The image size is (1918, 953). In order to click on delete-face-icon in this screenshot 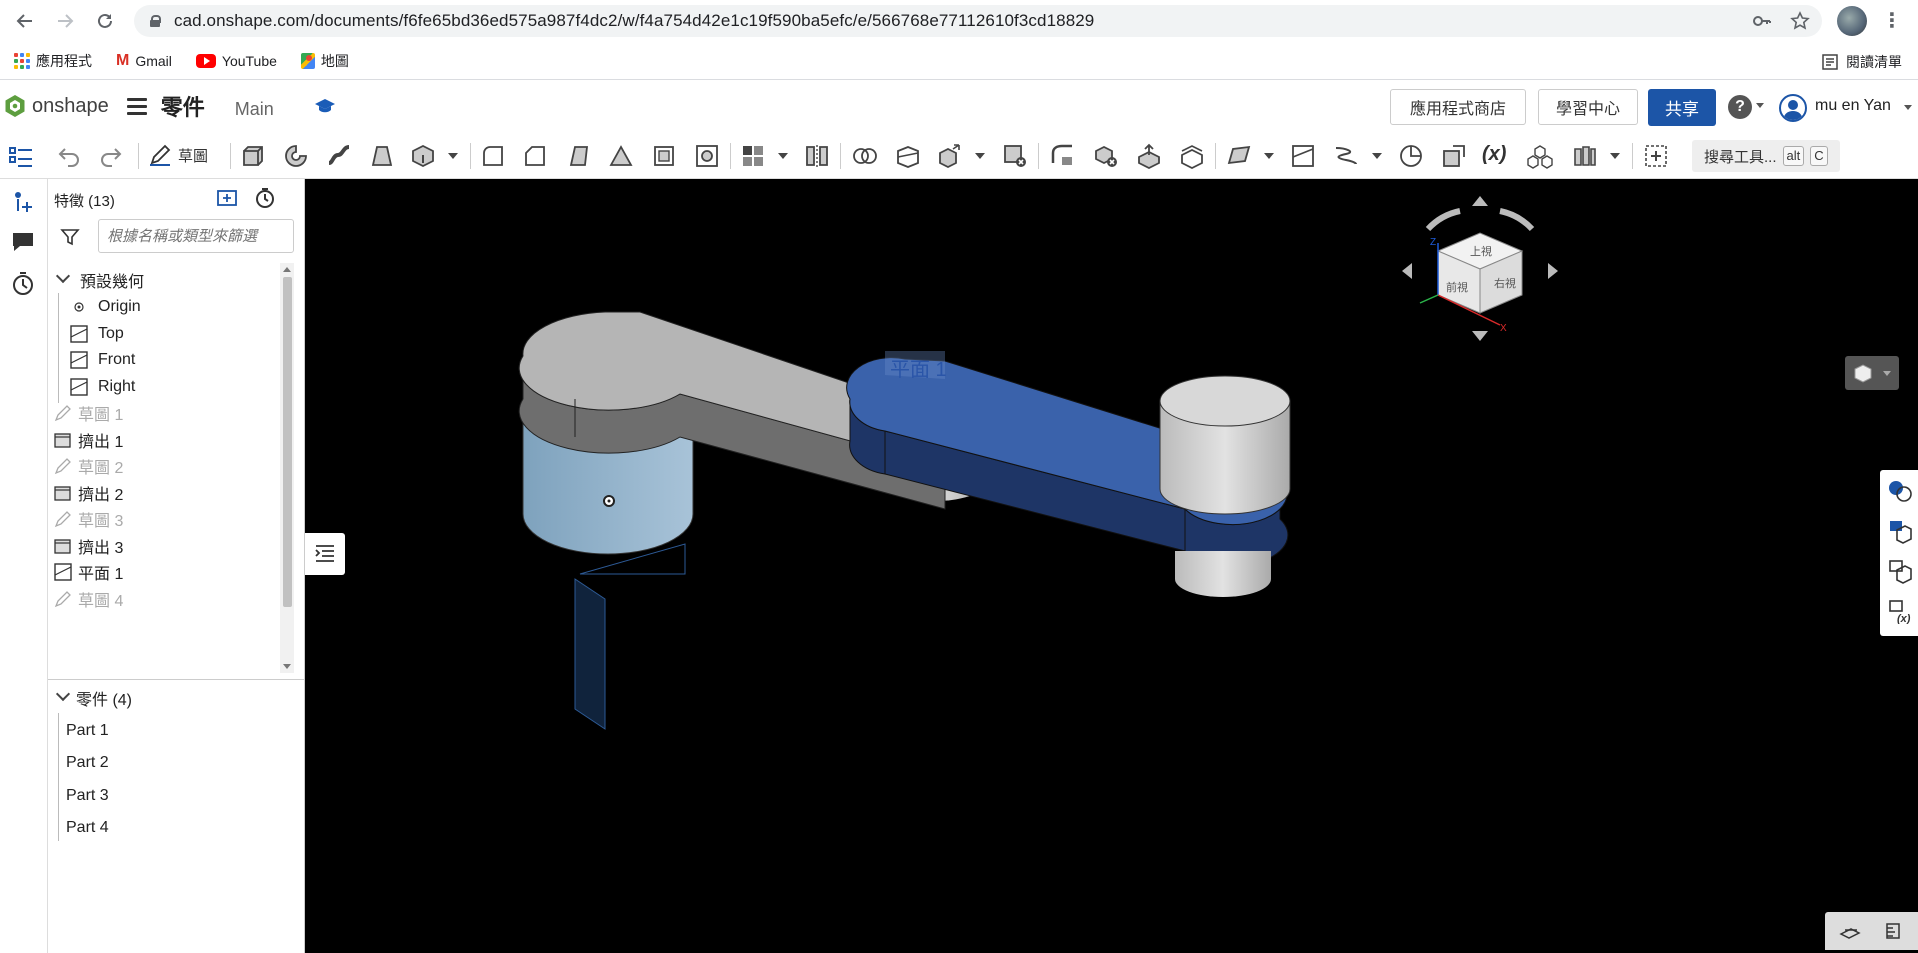, I will do `click(1106, 156)`.